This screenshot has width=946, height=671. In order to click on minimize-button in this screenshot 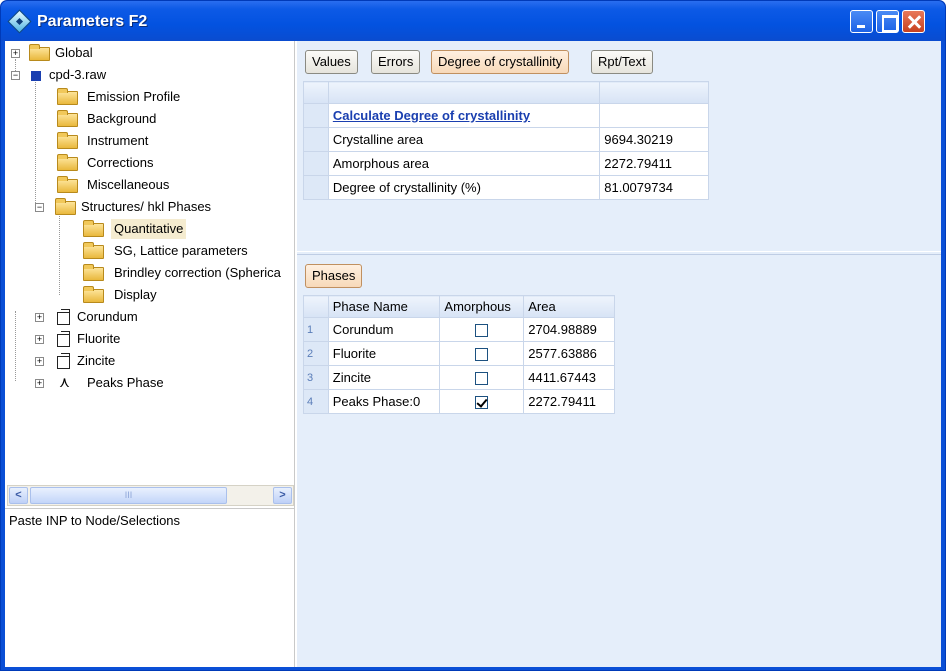, I will do `click(861, 21)`.